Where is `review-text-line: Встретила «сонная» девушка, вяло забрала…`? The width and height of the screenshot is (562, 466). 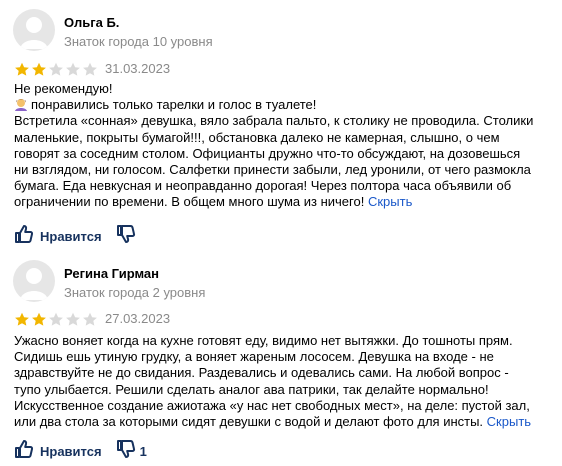 review-text-line: Встретила «сонная» девушка, вяло забрала… is located at coordinates (274, 121).